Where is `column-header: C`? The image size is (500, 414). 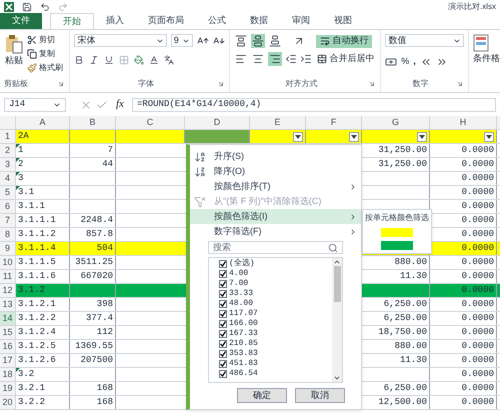
column-header: C is located at coordinates (150, 122).